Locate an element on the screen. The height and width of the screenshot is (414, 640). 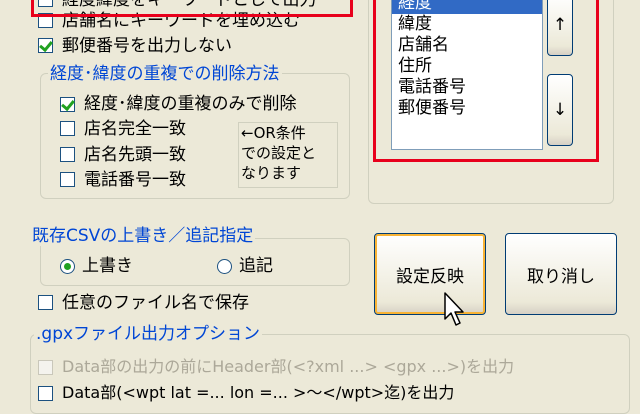
name-exact-checkbox is located at coordinates (67, 128).